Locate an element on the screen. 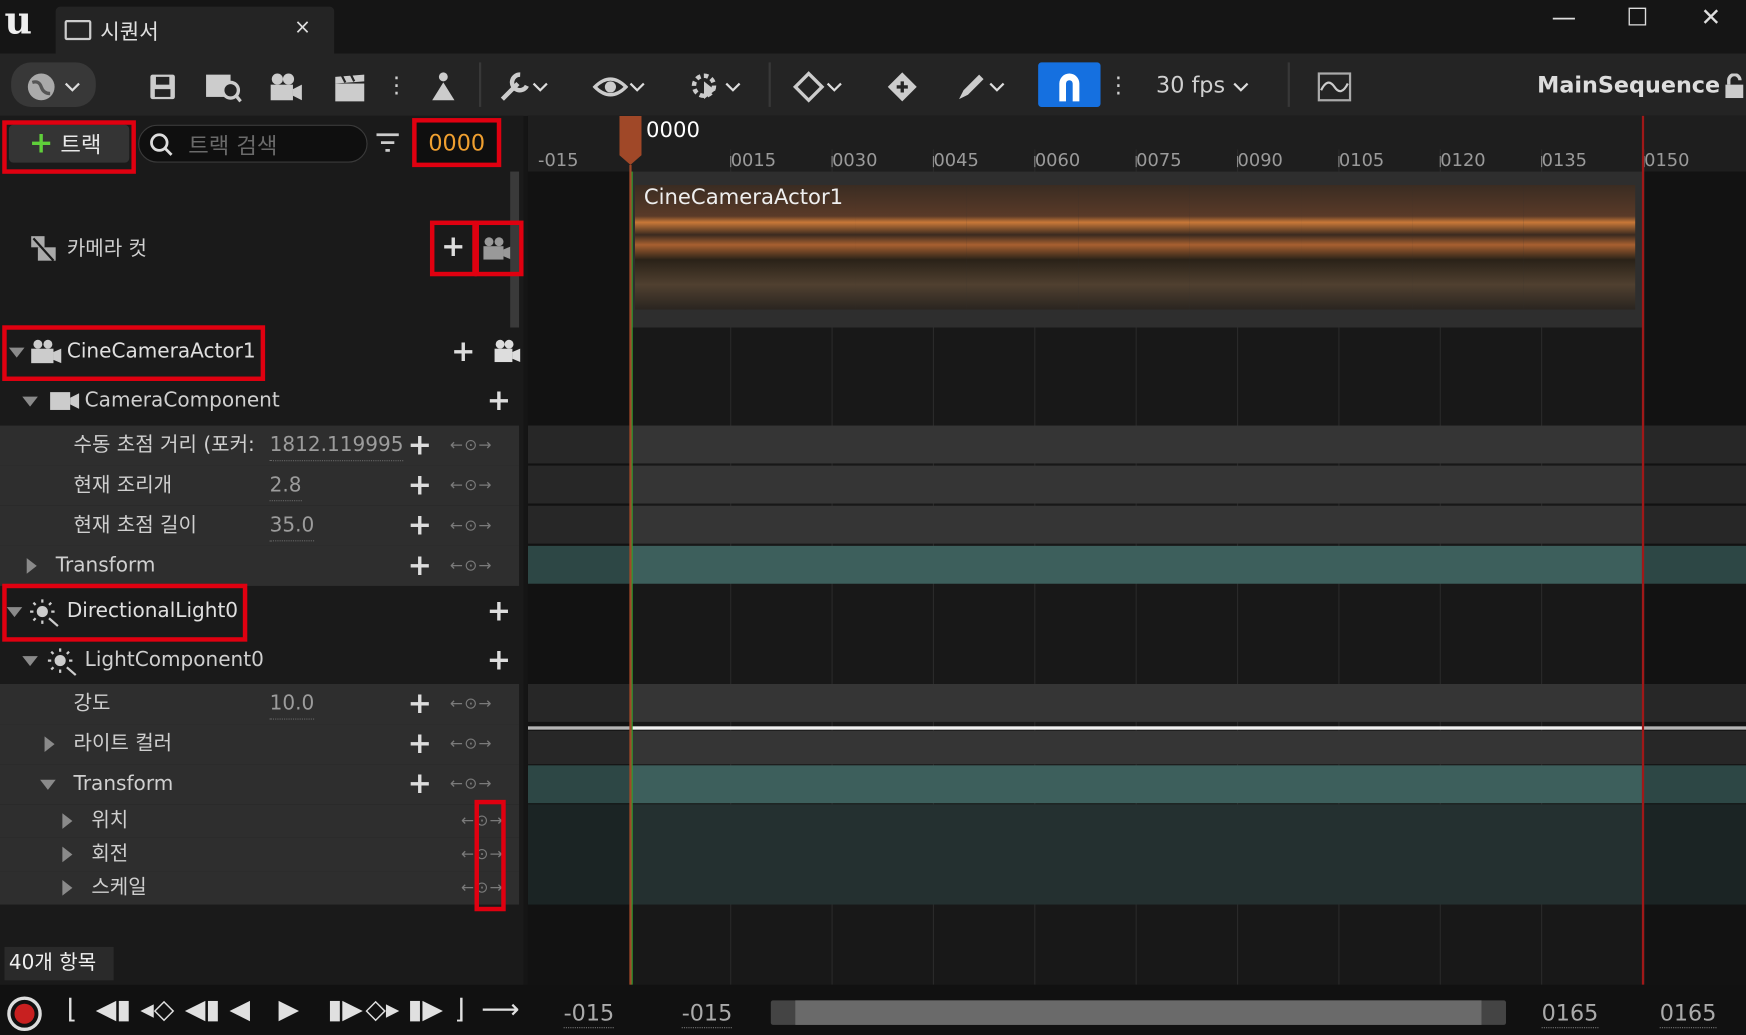 The height and width of the screenshot is (1035, 1746). working-range-end: 0165 is located at coordinates (1570, 1013).